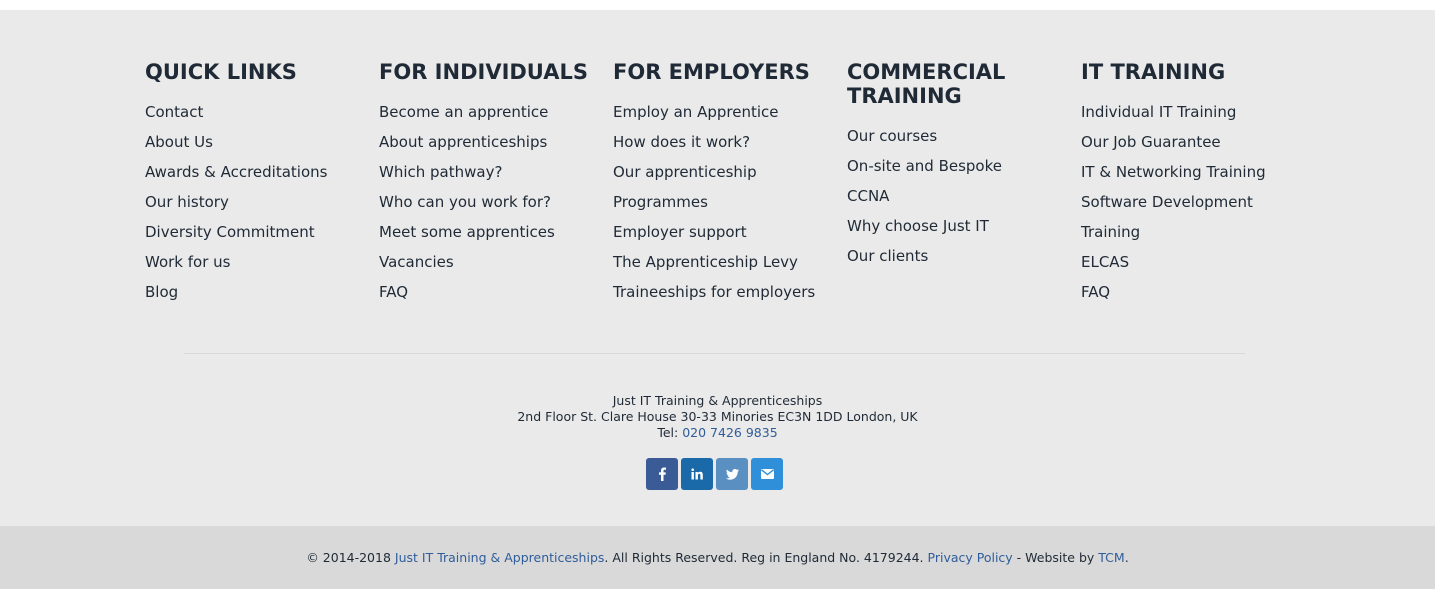  Describe the element at coordinates (494, 262) in the screenshot. I see `footer-link-vacancies: Vacancies` at that location.